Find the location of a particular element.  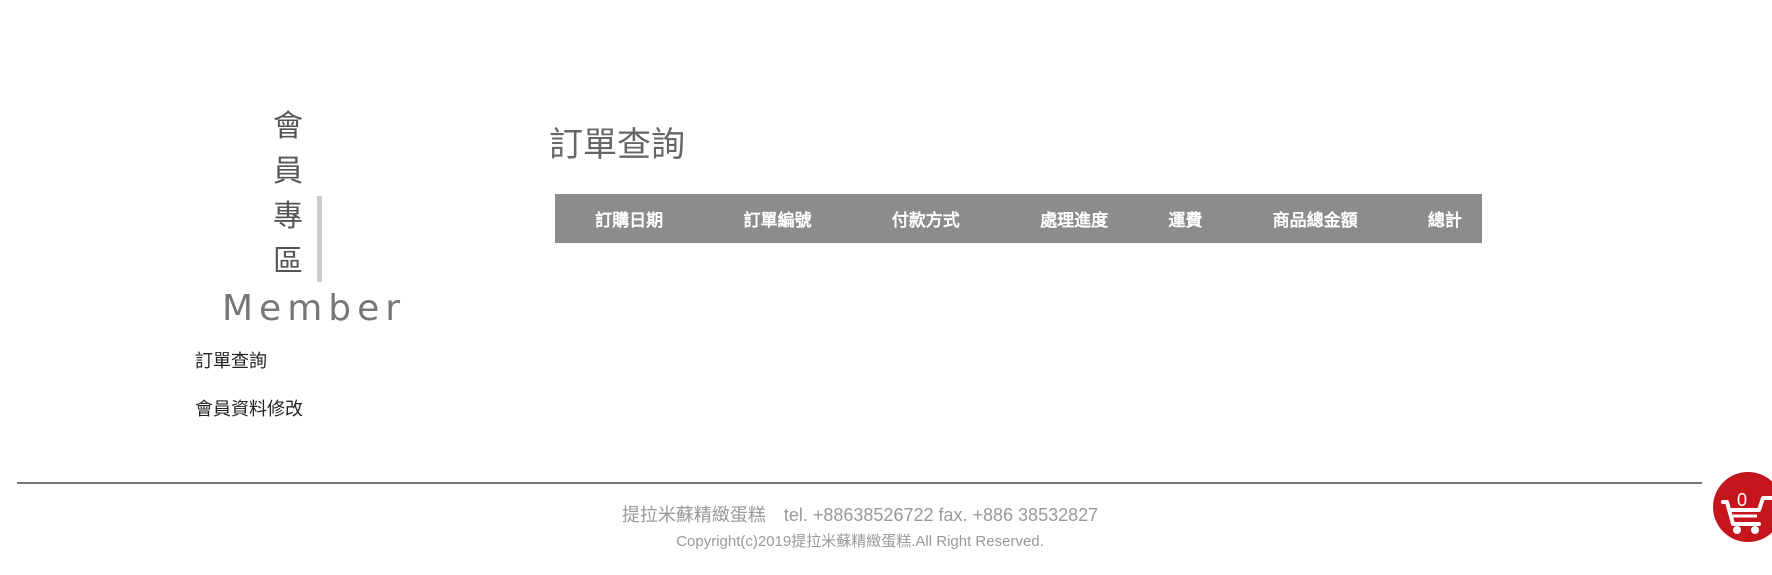

sidebar-title-char: 專 is located at coordinates (288, 216).